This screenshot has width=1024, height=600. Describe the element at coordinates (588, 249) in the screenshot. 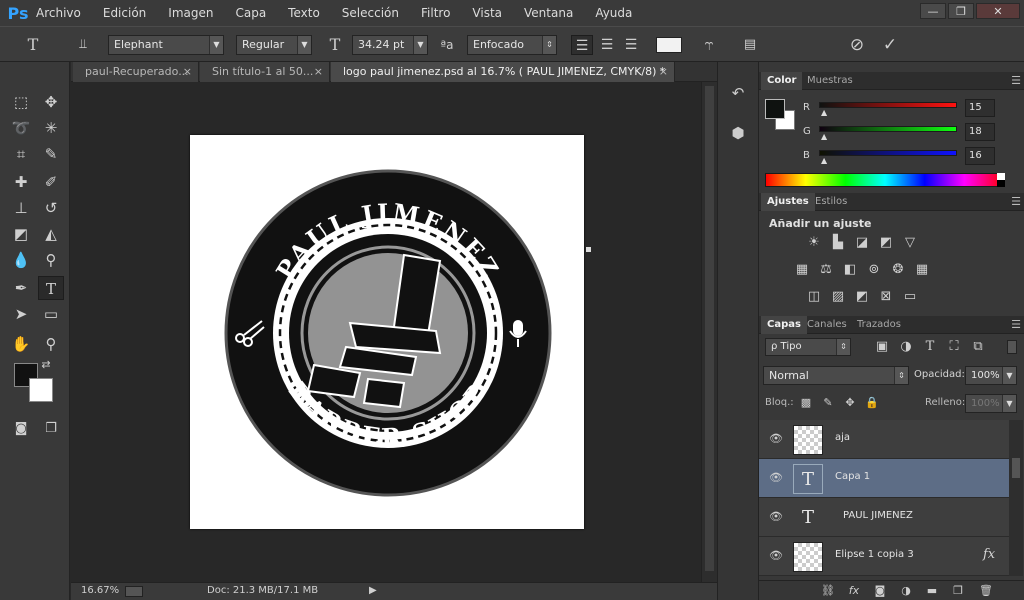

I see `transform-handle` at that location.